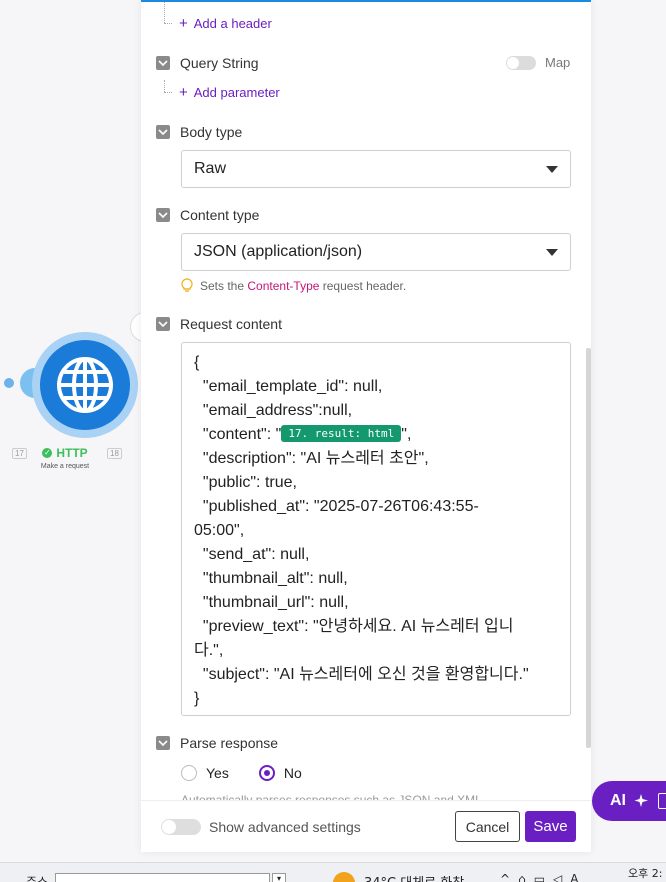 This screenshot has width=666, height=882. I want to click on code-line: }, so click(197, 698).